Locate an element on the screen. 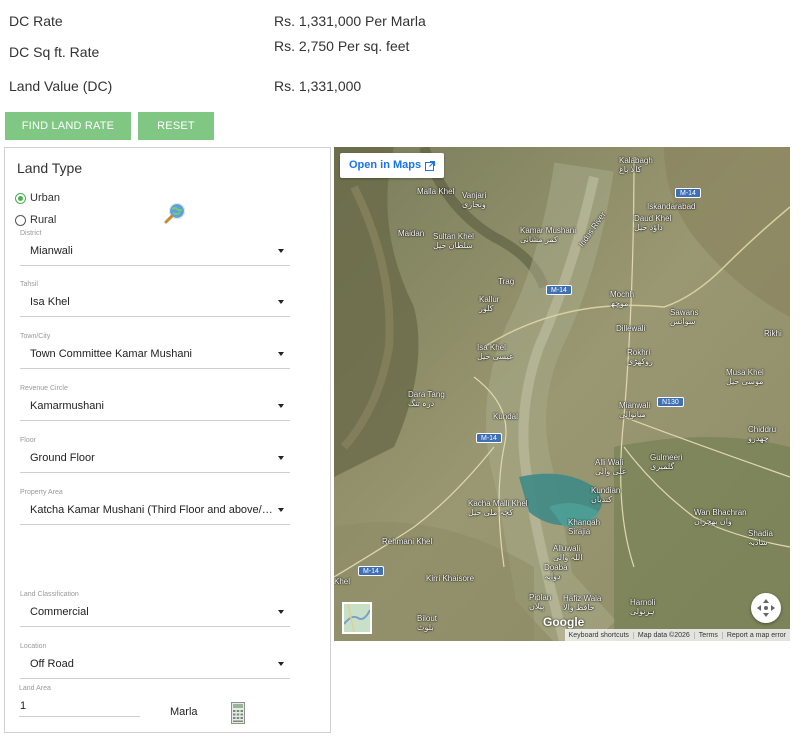 Image resolution: width=810 pixels, height=748 pixels. location-field: Location Off Road is located at coordinates (155, 661).